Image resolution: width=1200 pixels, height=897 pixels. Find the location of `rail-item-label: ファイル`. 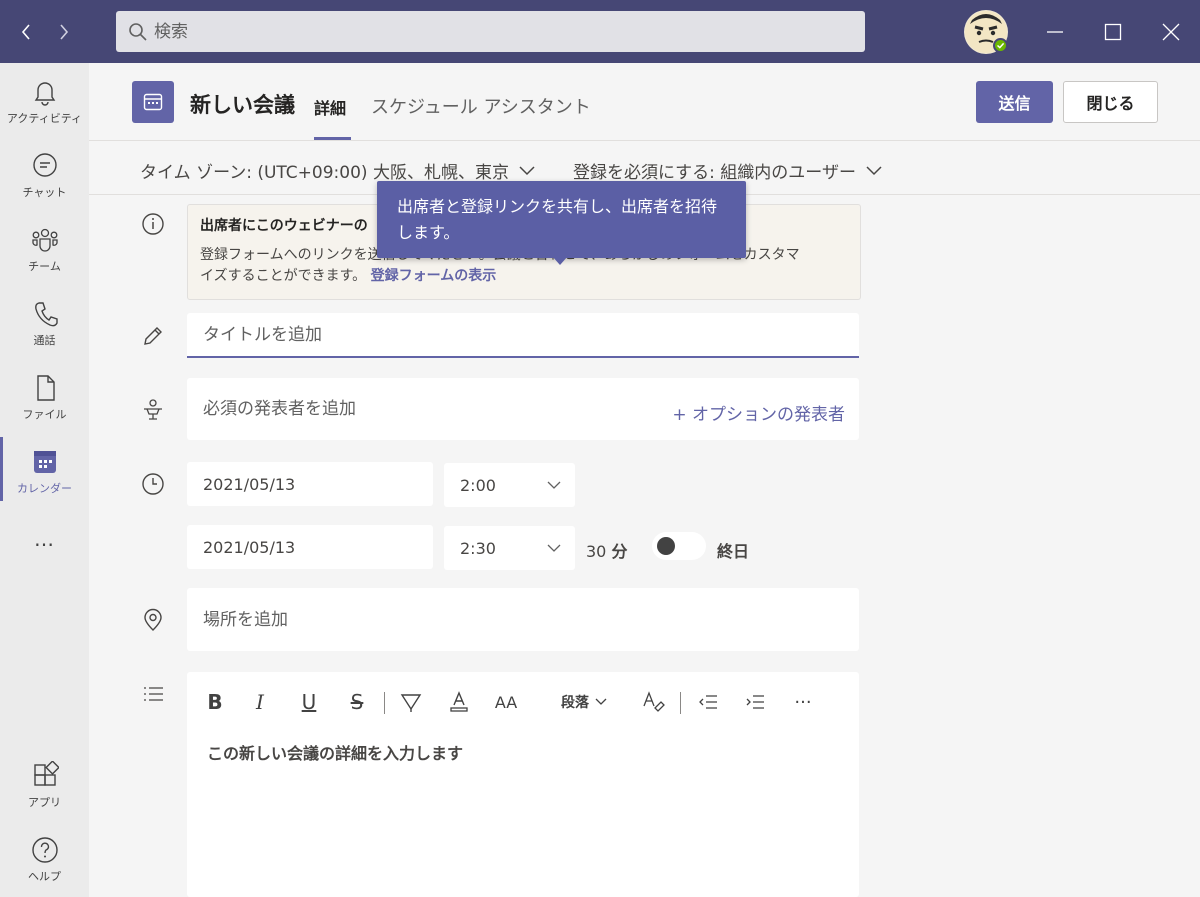

rail-item-label: ファイル is located at coordinates (44, 414).